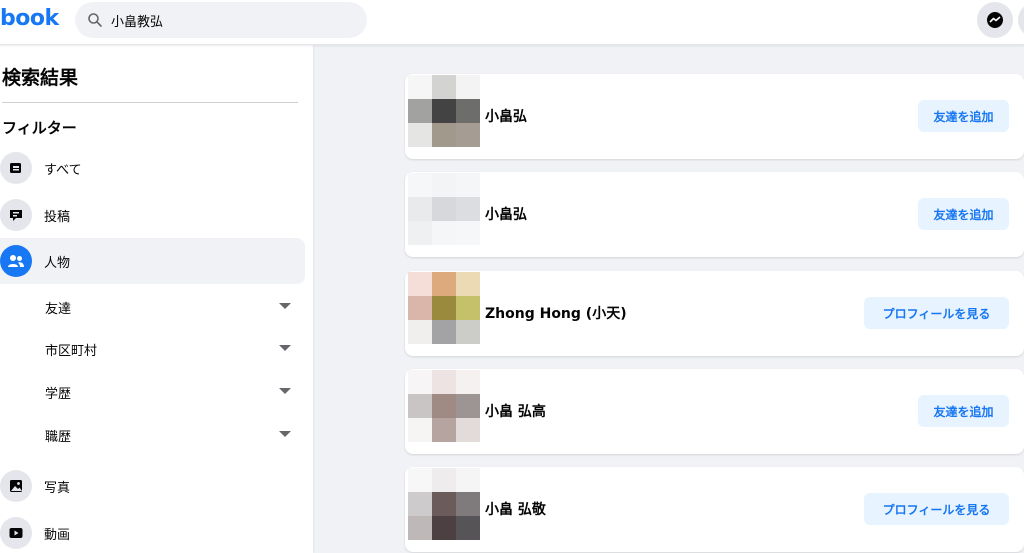 Image resolution: width=1024 pixels, height=553 pixels. I want to click on result-card: 小畠 弘高 友達を追加, so click(714, 411).